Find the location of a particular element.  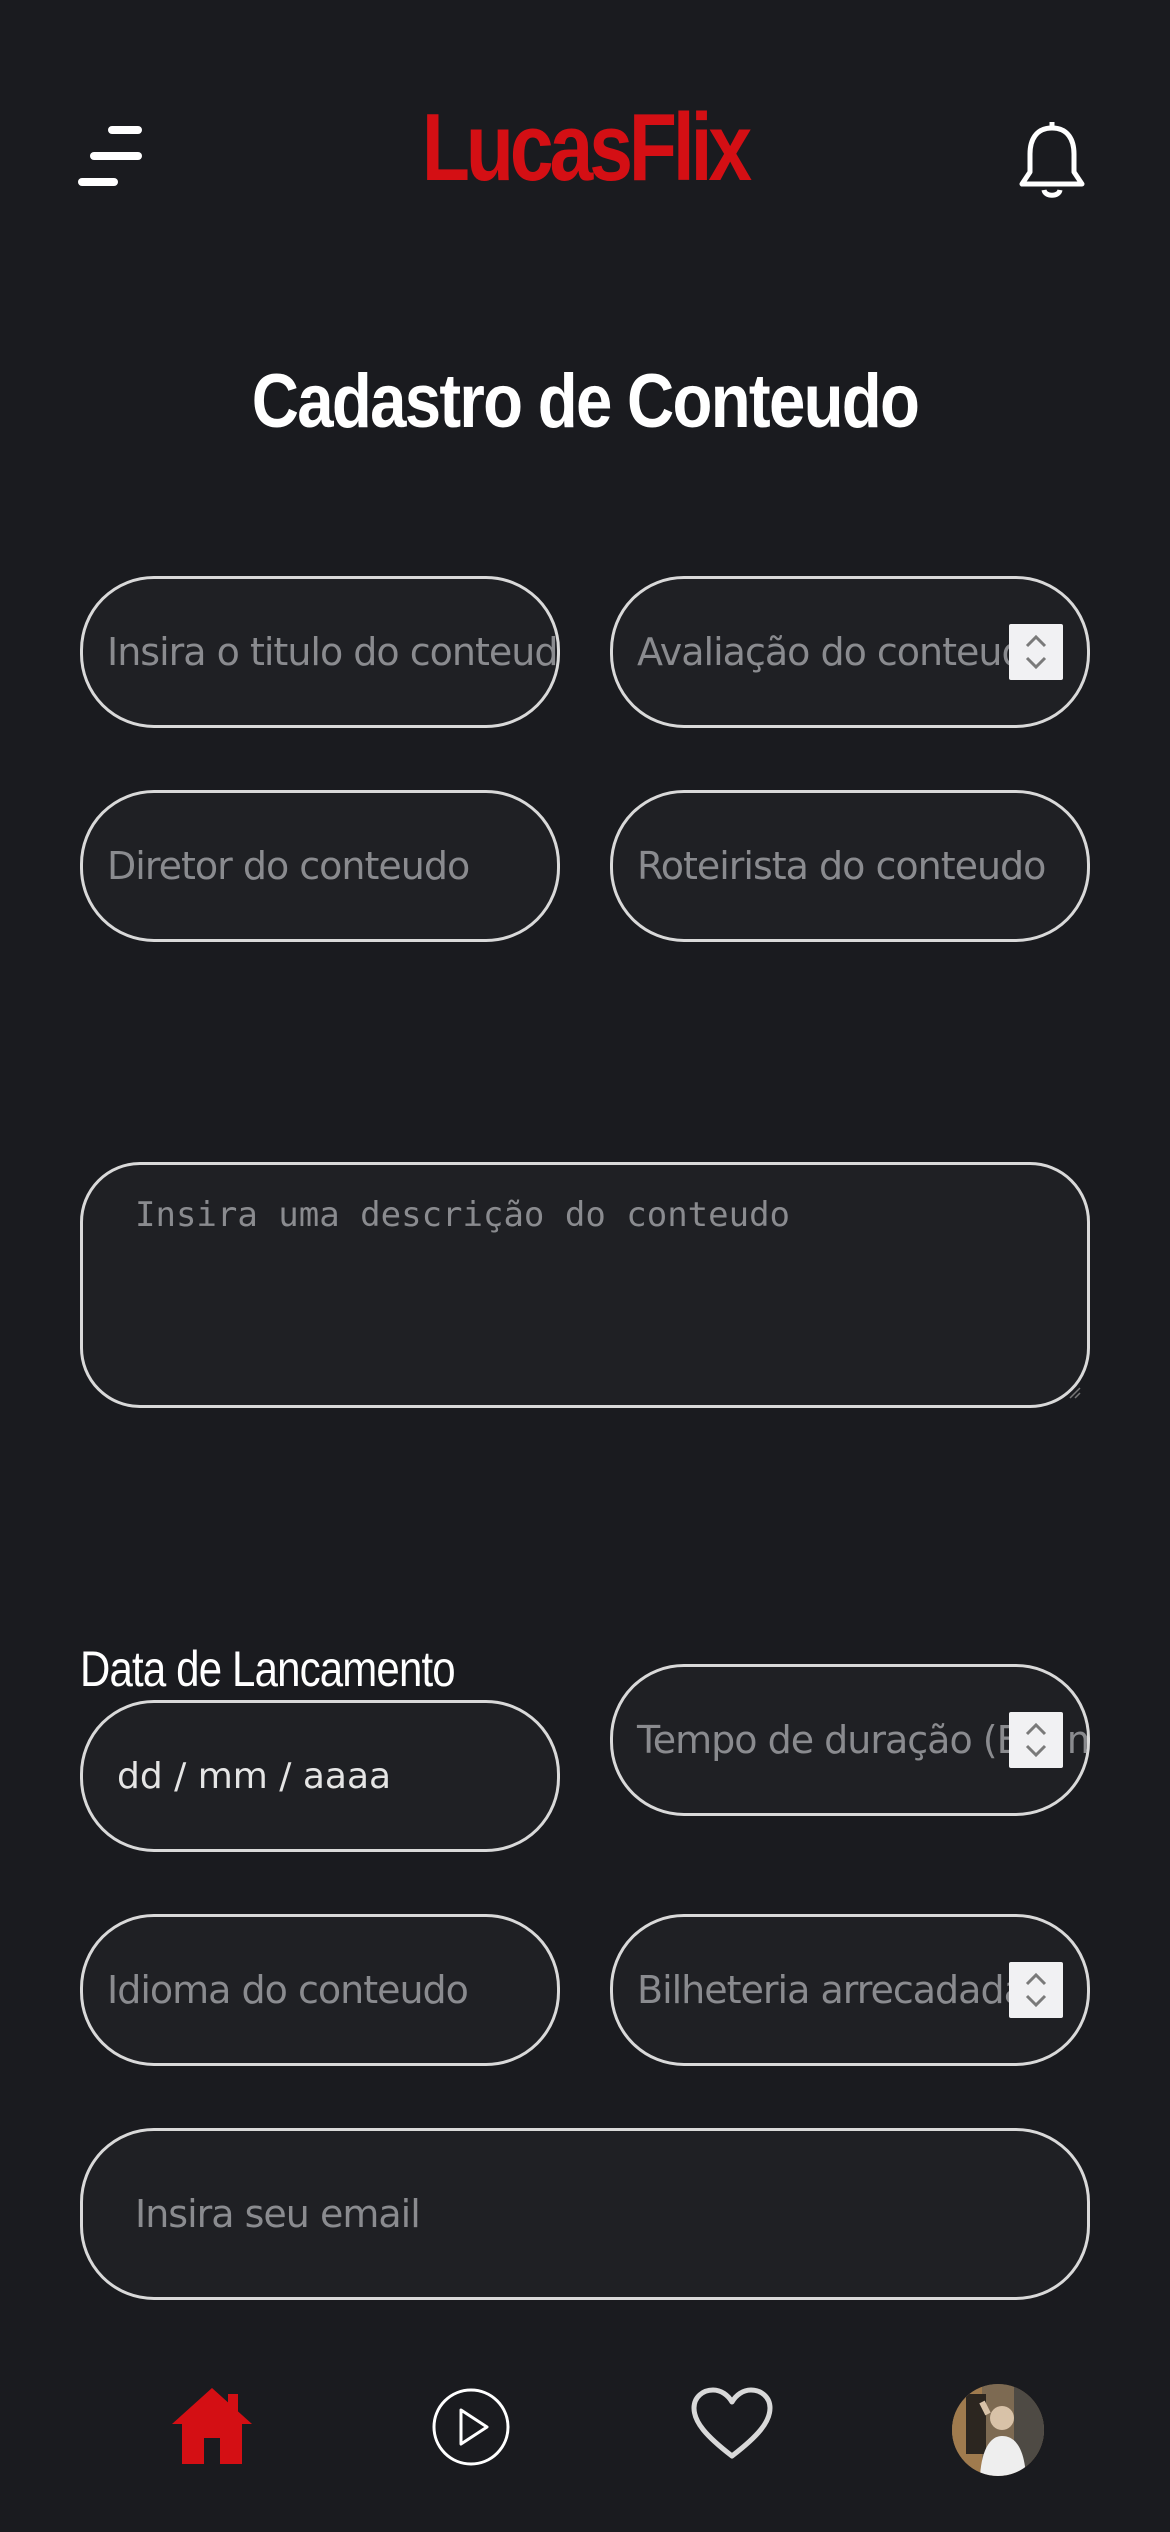

duration-stepper is located at coordinates (1036, 1740).